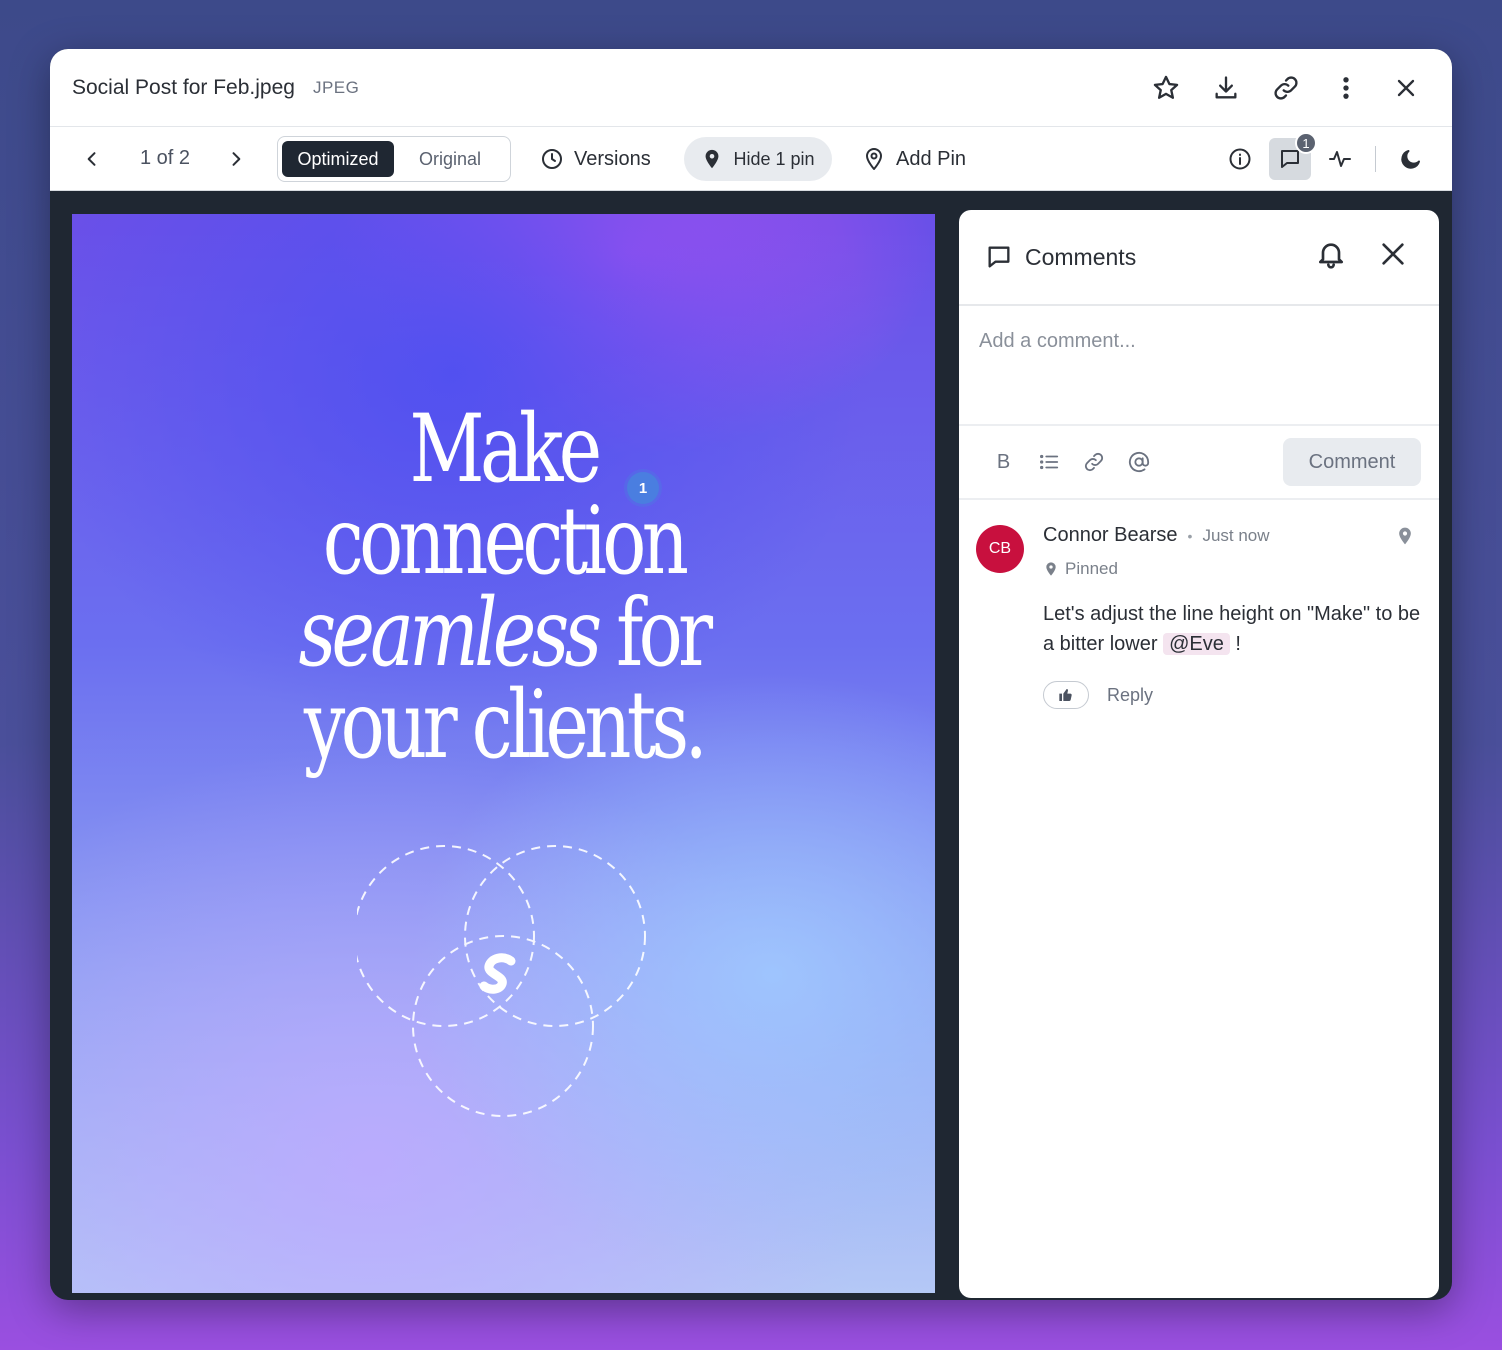 This screenshot has height=1350, width=1502. What do you see at coordinates (165, 158) in the screenshot?
I see `page-indicator: 1 of 2` at bounding box center [165, 158].